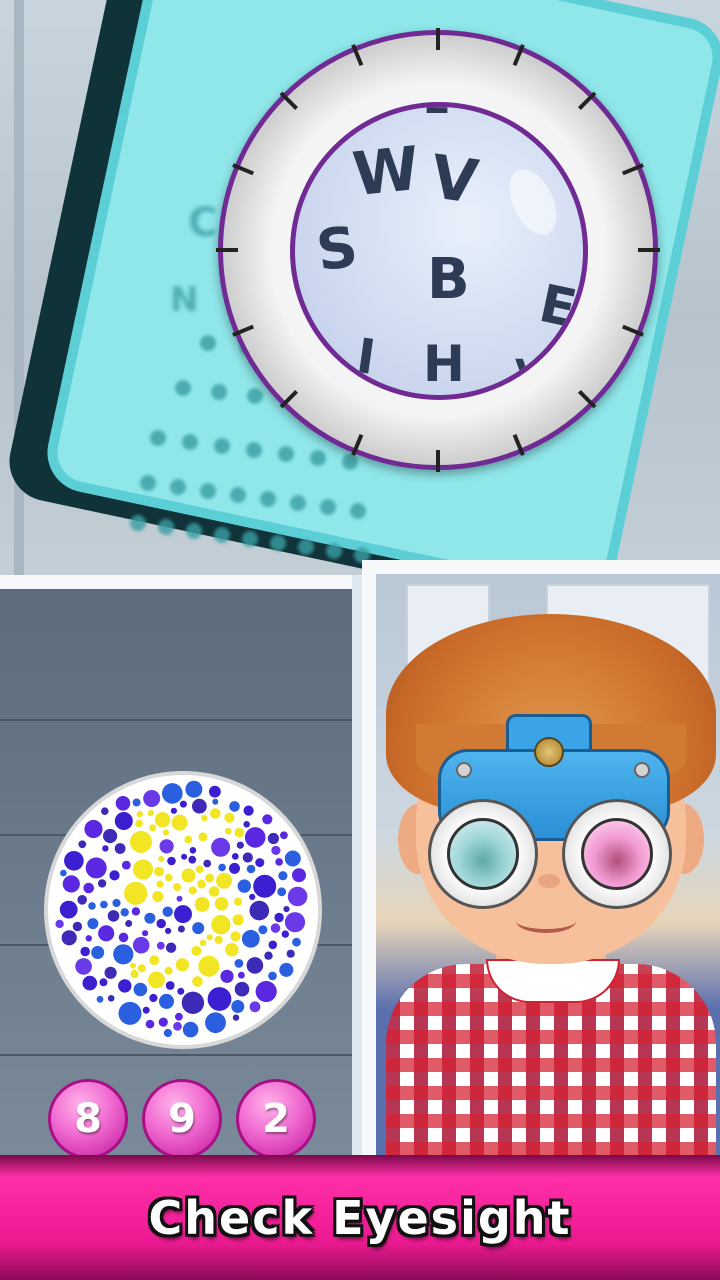 Image resolution: width=720 pixels, height=1280 pixels. Describe the element at coordinates (436, 115) in the screenshot. I see `lens-letter: E` at that location.